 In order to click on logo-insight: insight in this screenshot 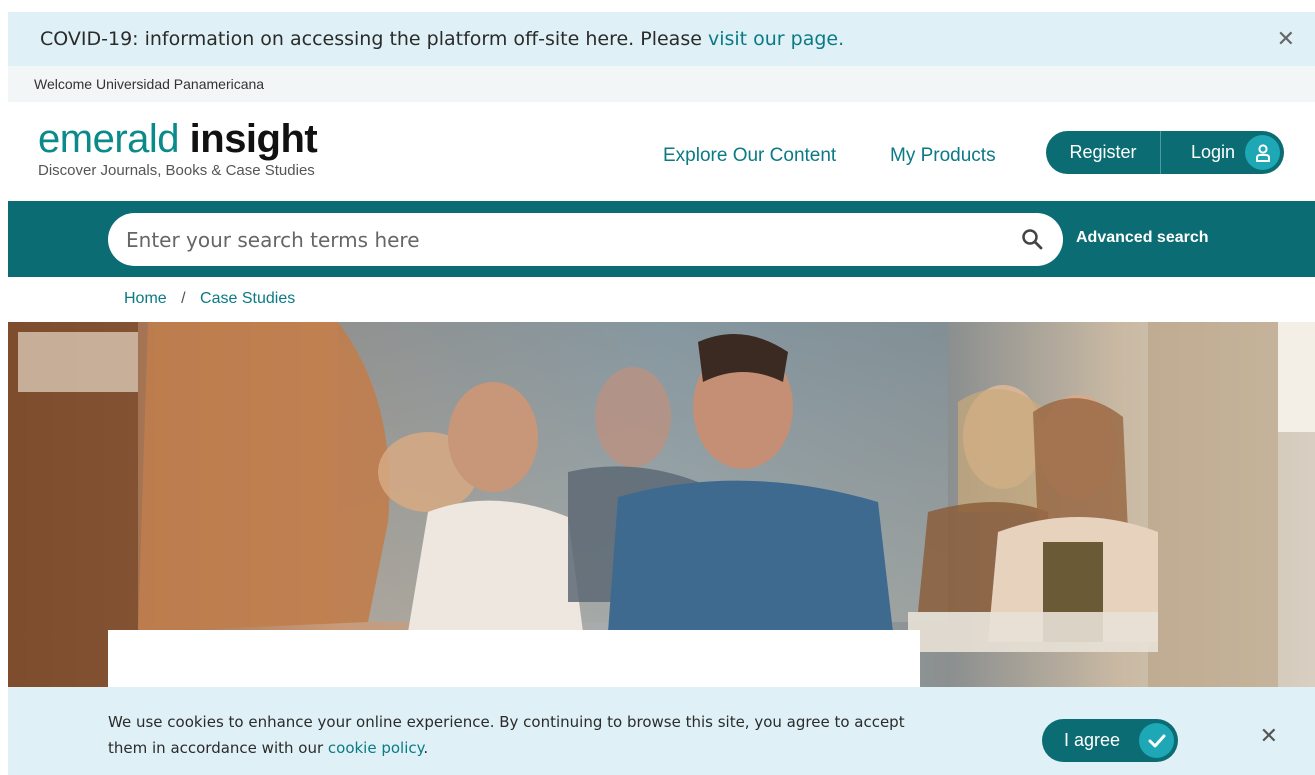, I will do `click(253, 139)`.